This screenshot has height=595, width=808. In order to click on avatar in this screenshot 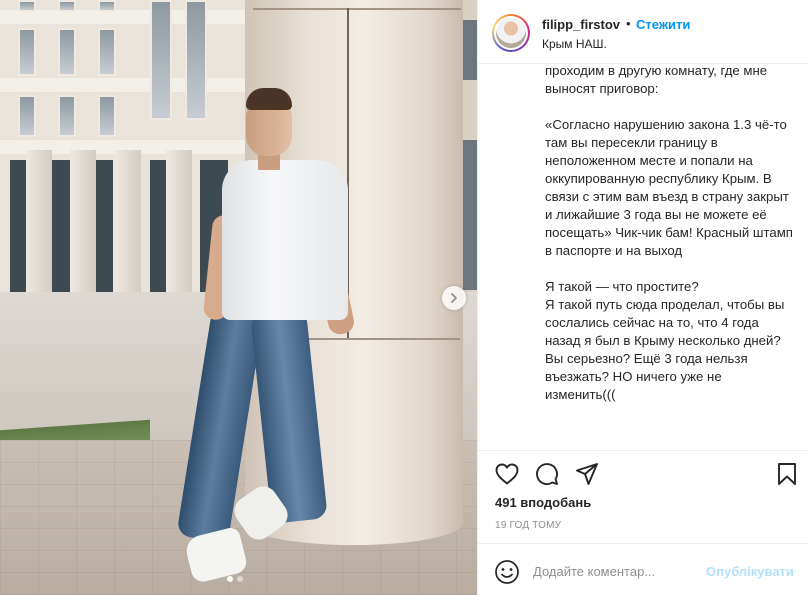, I will do `click(511, 33)`.